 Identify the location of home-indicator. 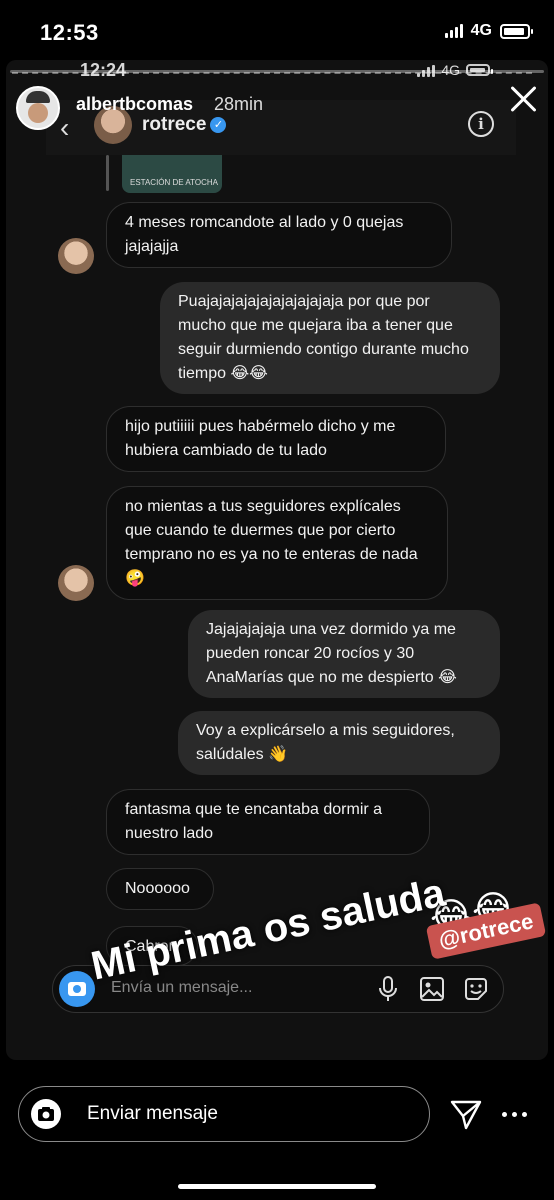
(277, 1186).